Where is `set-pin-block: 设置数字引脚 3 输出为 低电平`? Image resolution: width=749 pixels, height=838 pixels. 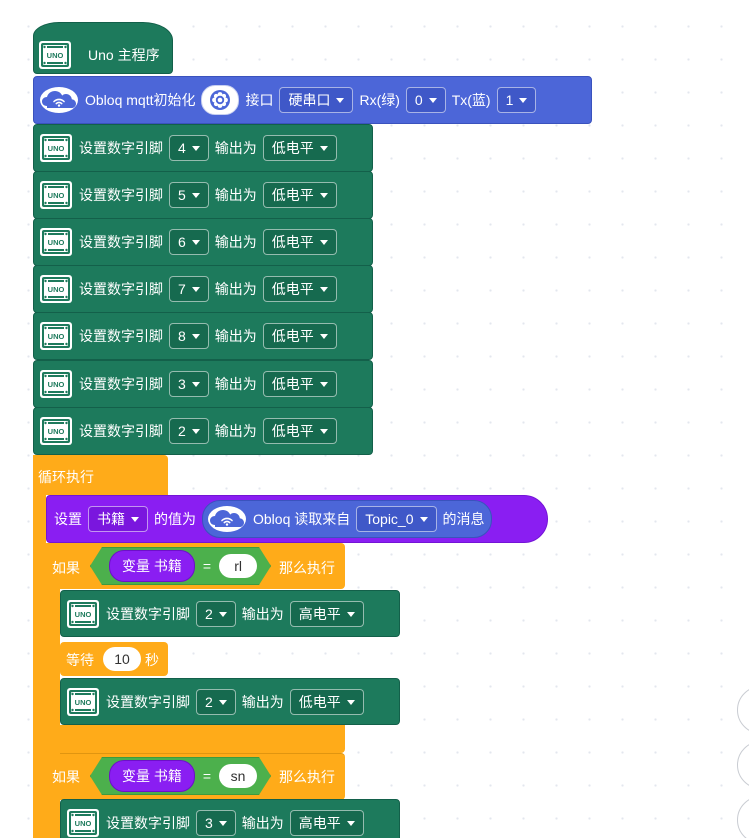
set-pin-block: 设置数字引脚 3 输出为 低电平 is located at coordinates (203, 384).